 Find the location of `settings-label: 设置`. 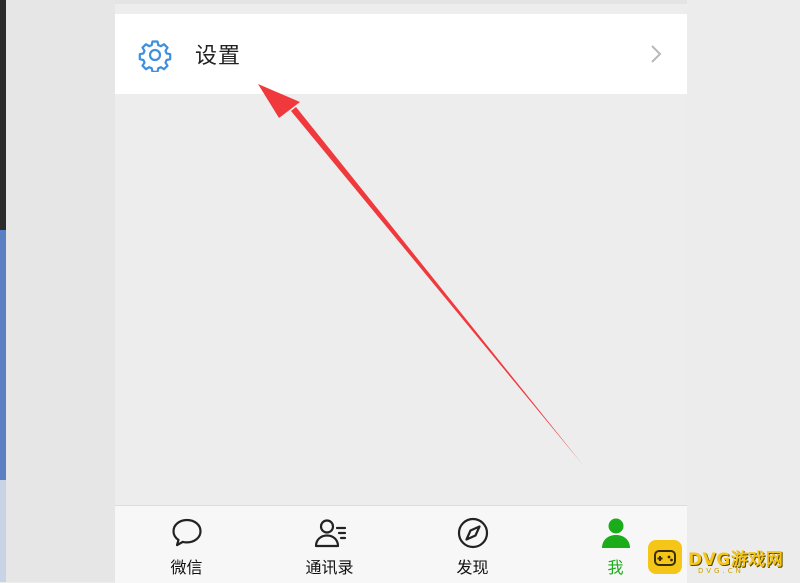

settings-label: 设置 is located at coordinates (218, 56).